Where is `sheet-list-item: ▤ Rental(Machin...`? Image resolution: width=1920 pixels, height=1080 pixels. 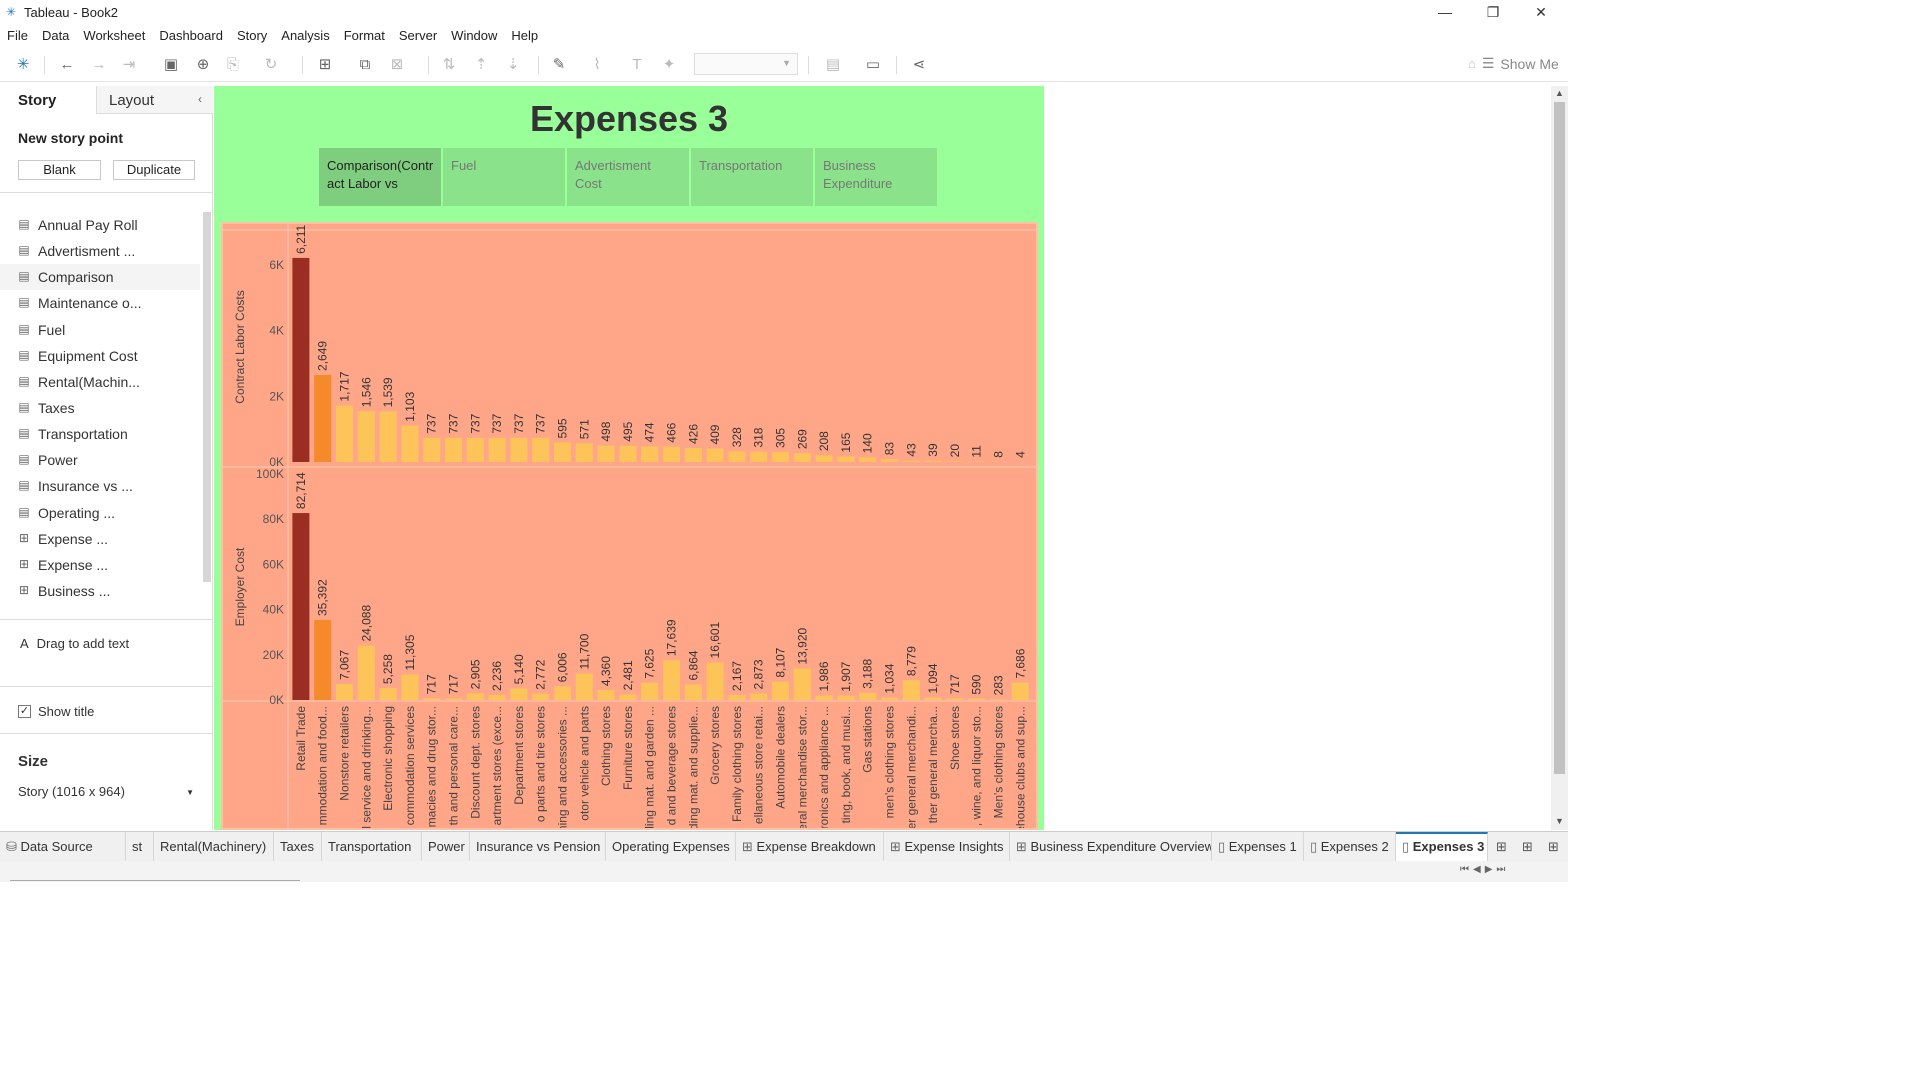 sheet-list-item: ▤ Rental(Machin... is located at coordinates (100, 382).